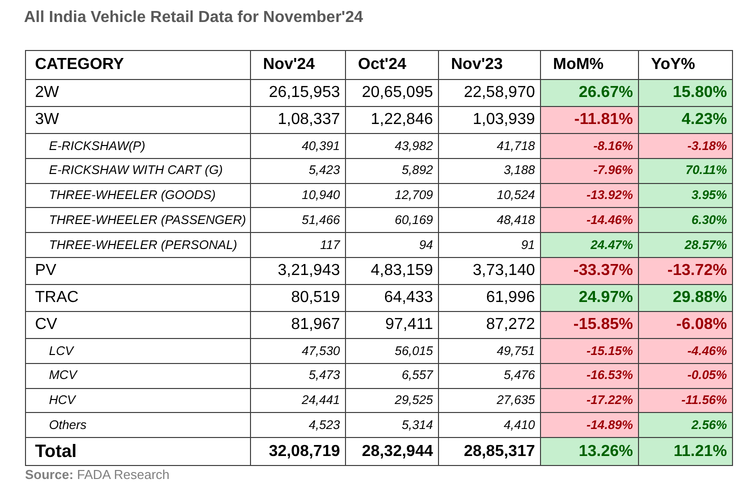 Image resolution: width=747 pixels, height=487 pixels. What do you see at coordinates (489, 65) in the screenshot?
I see `column-header: Nov'23` at bounding box center [489, 65].